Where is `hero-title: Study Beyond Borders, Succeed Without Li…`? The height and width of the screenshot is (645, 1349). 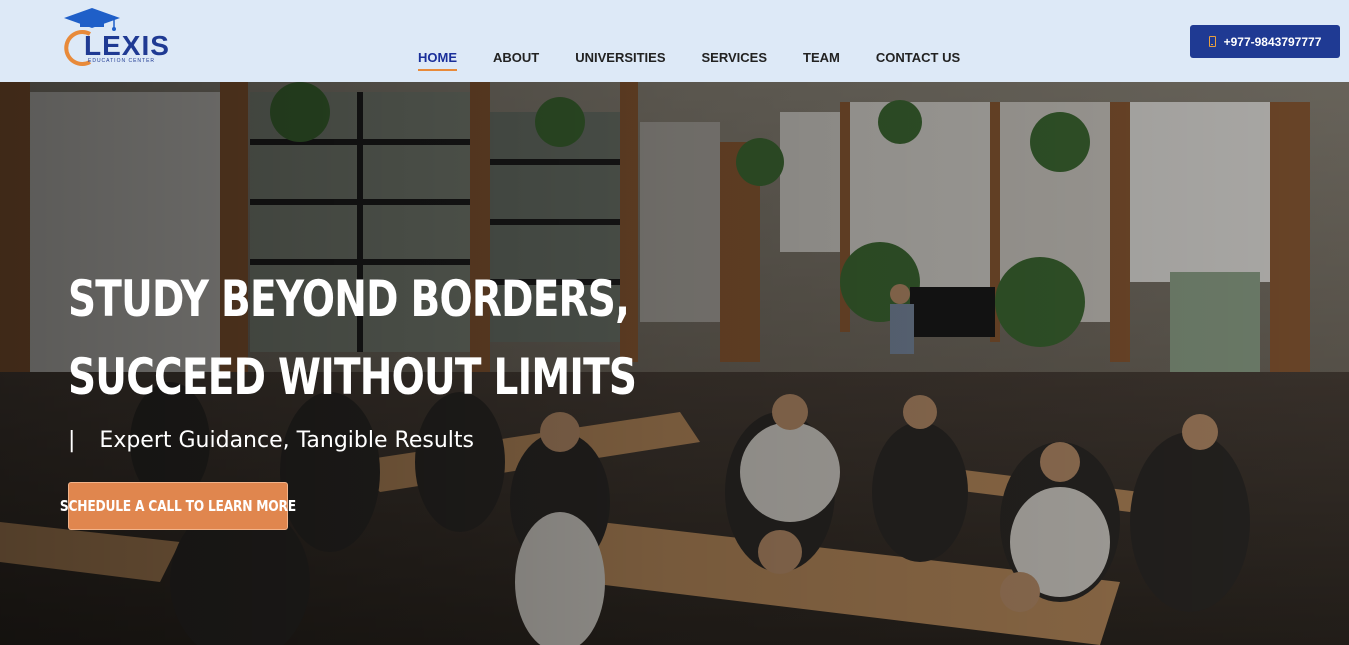
hero-title: Study Beyond Borders, Succeed Without Li… is located at coordinates (352, 338).